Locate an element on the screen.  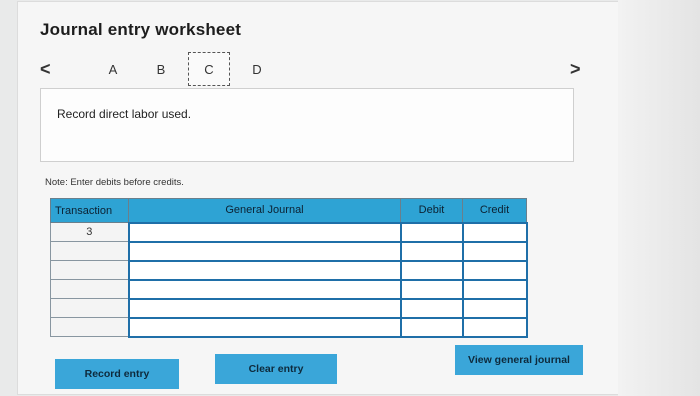
tab-d: D is located at coordinates (257, 69).